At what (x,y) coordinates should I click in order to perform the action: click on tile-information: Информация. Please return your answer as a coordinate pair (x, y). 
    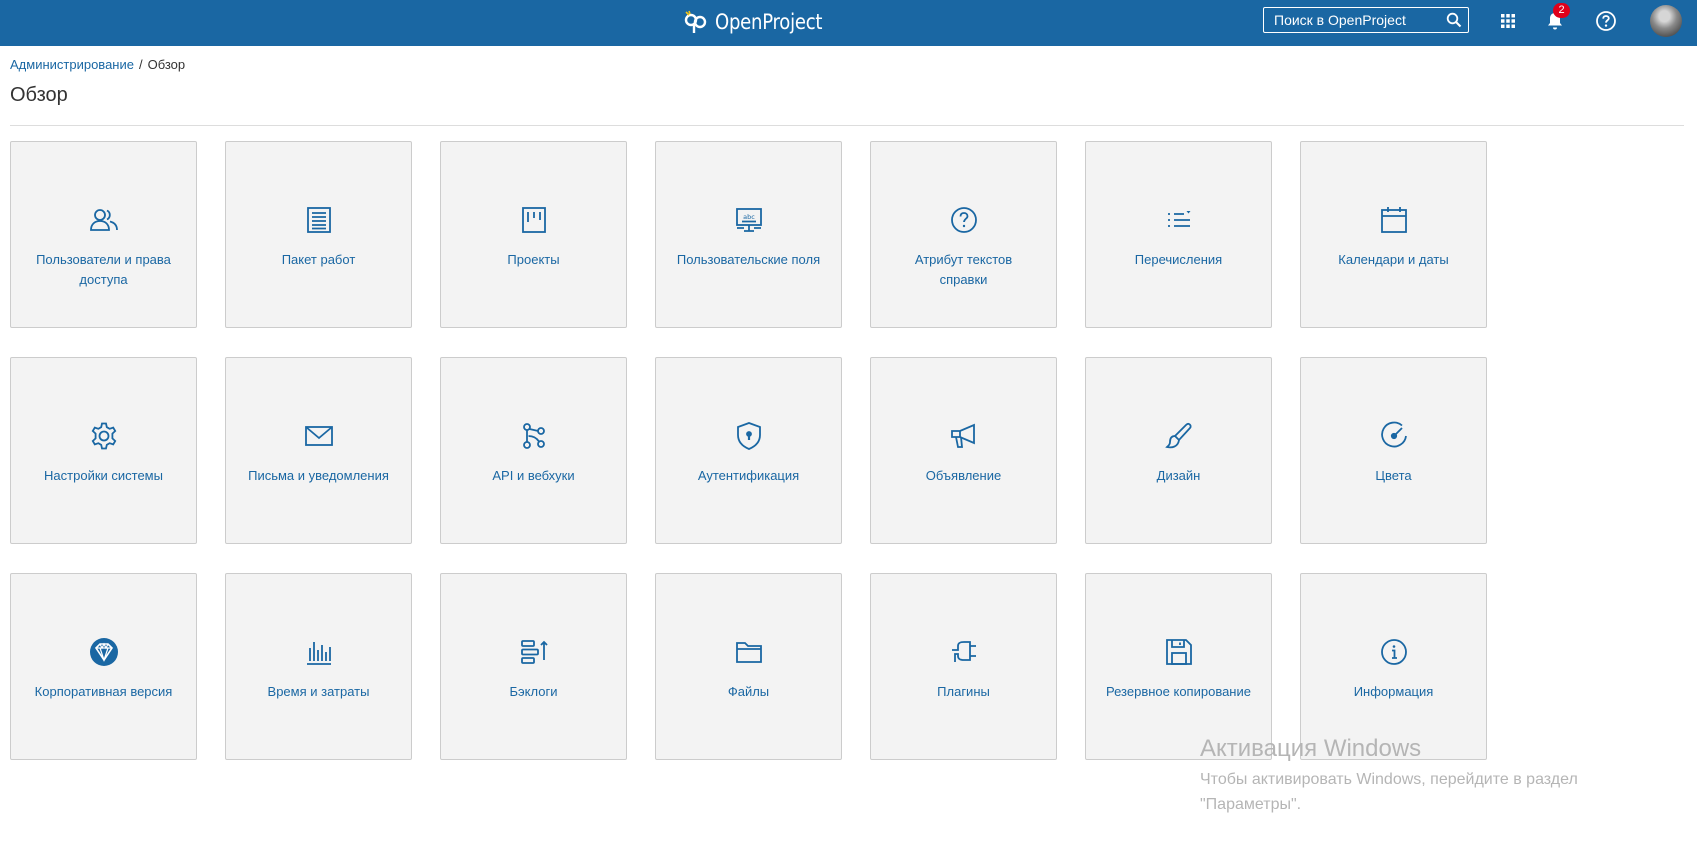
    Looking at the image, I should click on (1393, 666).